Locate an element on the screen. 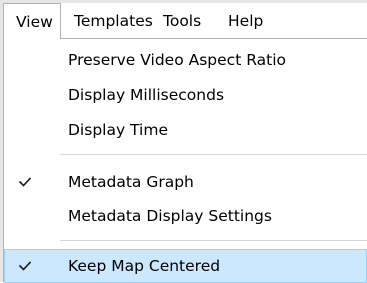 This screenshot has height=283, width=367. menu-help-label: Help is located at coordinates (246, 21).